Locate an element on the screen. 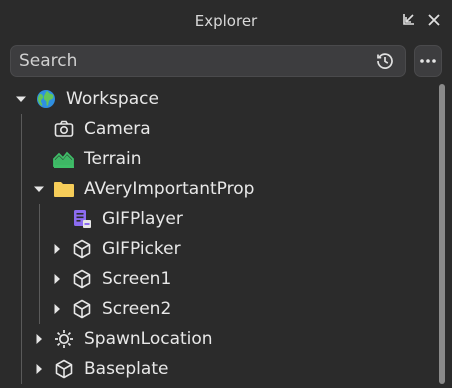  tree-item-label: Screen1 is located at coordinates (137, 279).